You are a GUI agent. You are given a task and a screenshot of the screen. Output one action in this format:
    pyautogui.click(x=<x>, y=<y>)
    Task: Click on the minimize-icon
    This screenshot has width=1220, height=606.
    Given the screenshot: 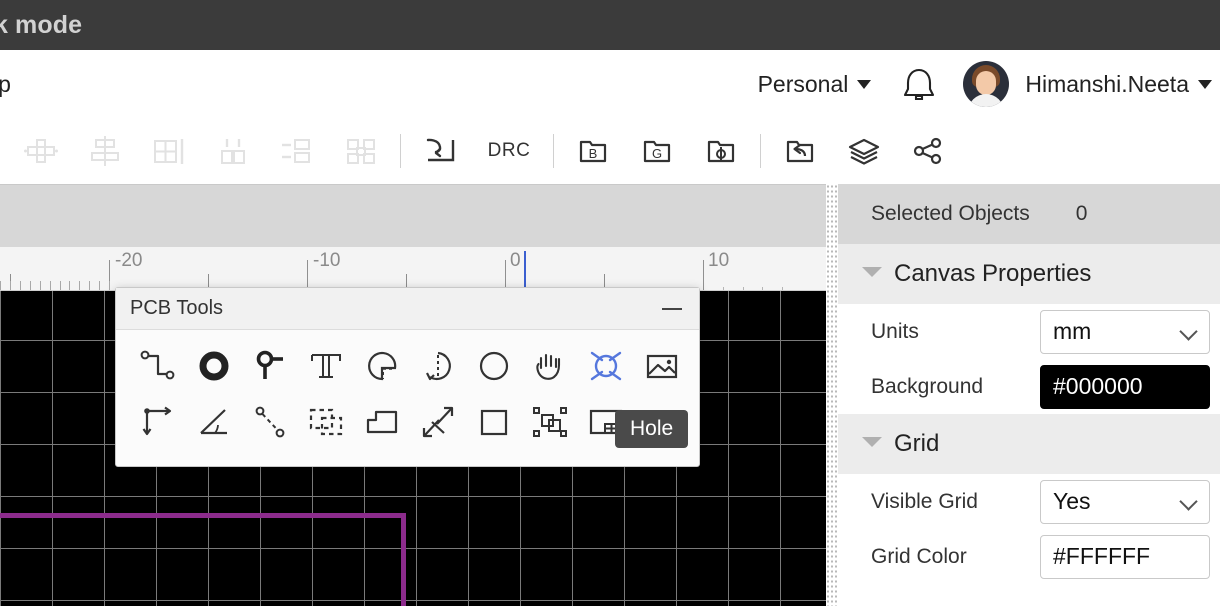 What is the action you would take?
    pyautogui.click(x=672, y=309)
    